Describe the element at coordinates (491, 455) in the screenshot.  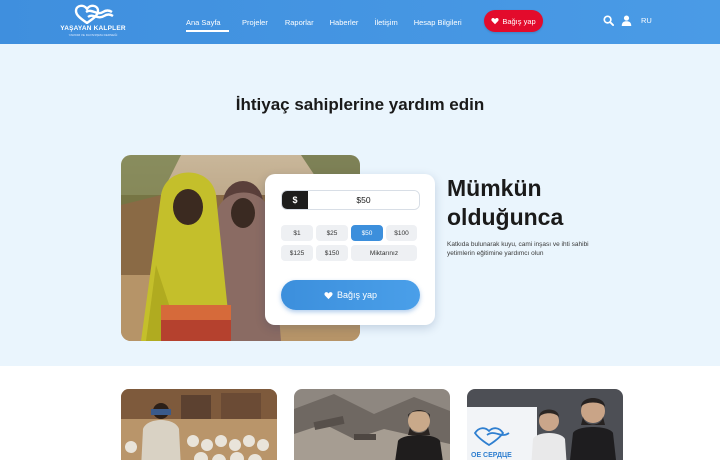
I see `volunteer-banner-text: ОЕ СЕРДЦЕ` at that location.